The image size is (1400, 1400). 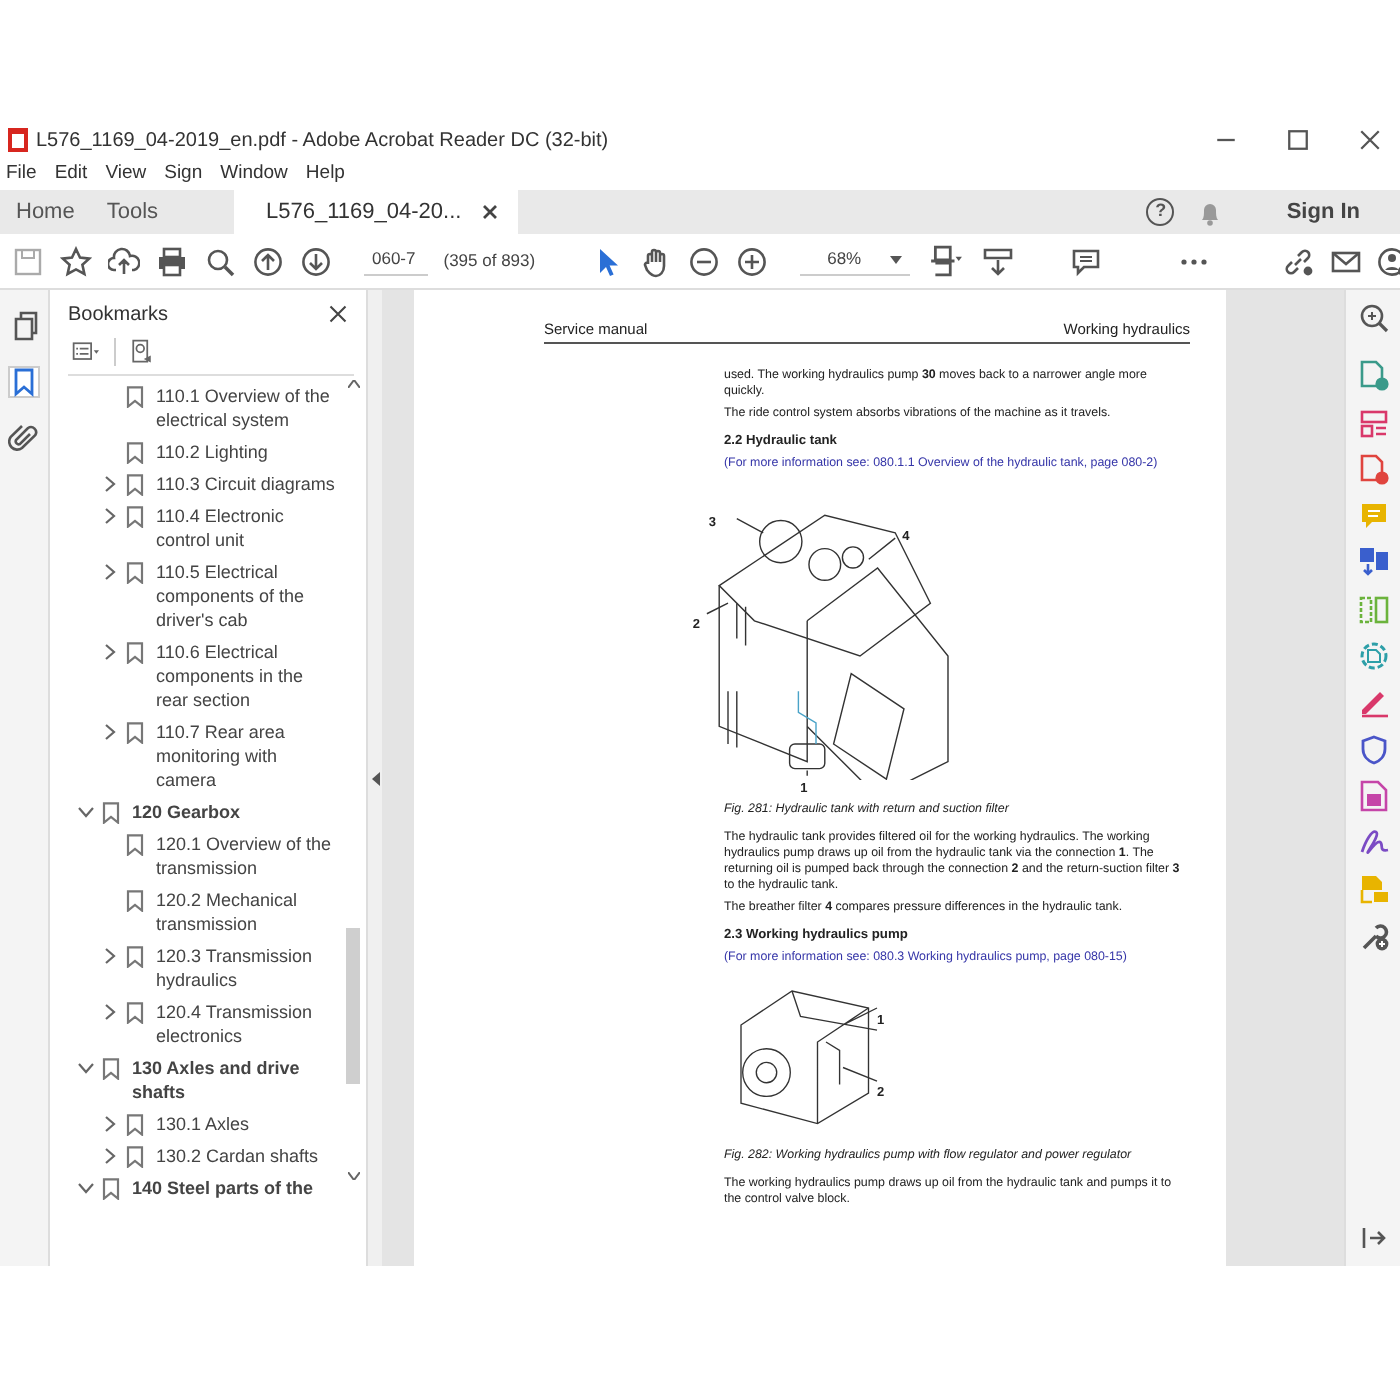 What do you see at coordinates (237, 1156) in the screenshot?
I see `bookmark-label: 130.2 Cardan shafts` at bounding box center [237, 1156].